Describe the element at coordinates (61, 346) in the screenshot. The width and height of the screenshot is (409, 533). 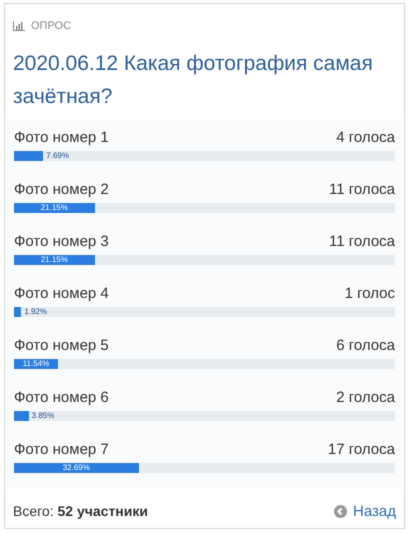
I see `option-name: Фото номер 5` at that location.